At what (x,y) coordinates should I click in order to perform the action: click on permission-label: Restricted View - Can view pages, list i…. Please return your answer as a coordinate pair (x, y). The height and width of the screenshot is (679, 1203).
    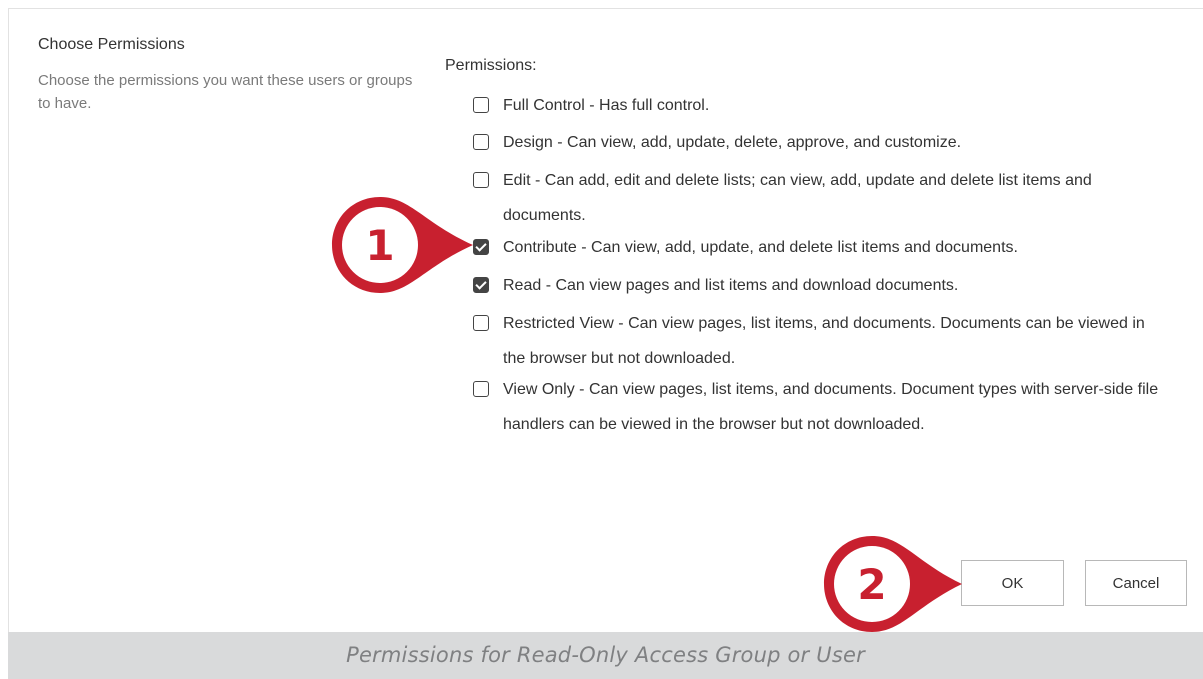
    Looking at the image, I should click on (824, 341).